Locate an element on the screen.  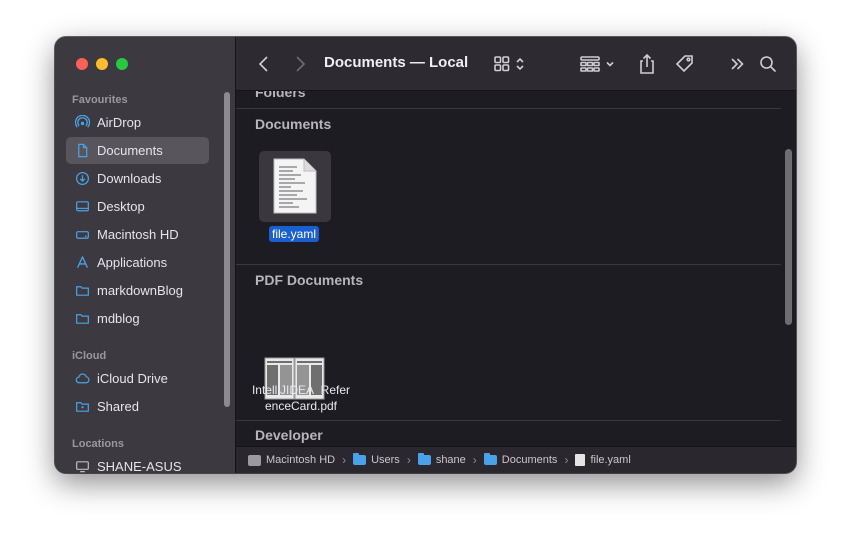
sidebar-item-desktop: Desktop is located at coordinates (137, 206).